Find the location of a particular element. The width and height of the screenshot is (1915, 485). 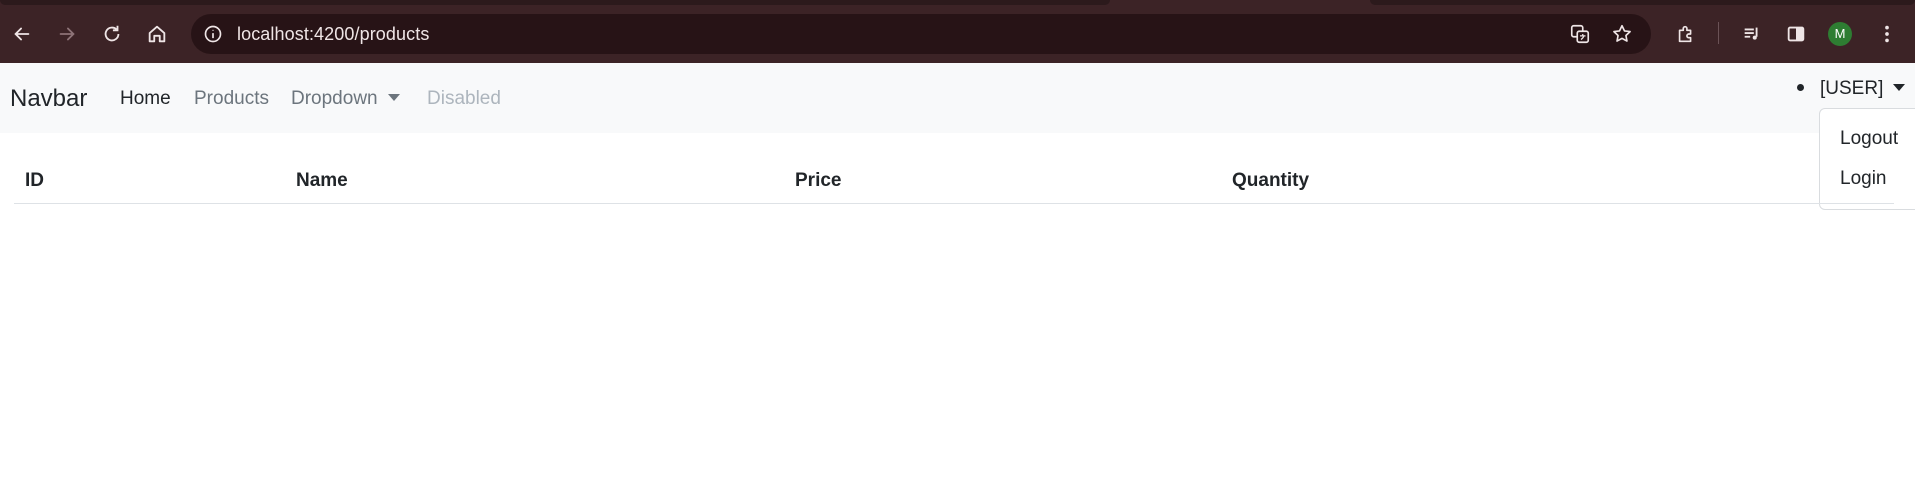

navbar-brand: Navbar is located at coordinates (48, 99).